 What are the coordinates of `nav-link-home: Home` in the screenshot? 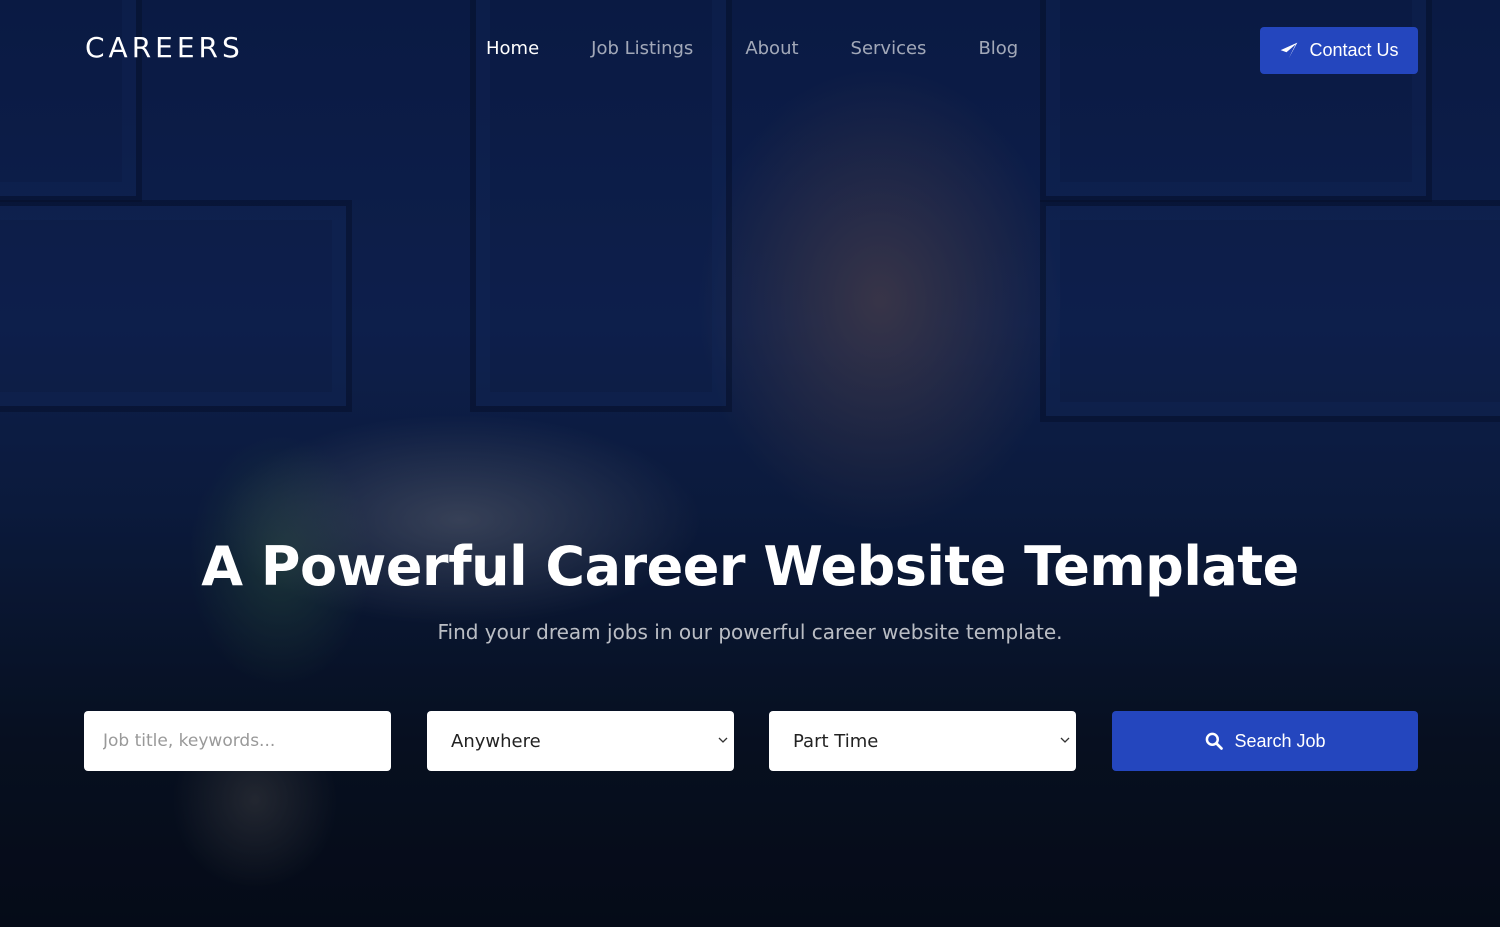 It's located at (512, 48).